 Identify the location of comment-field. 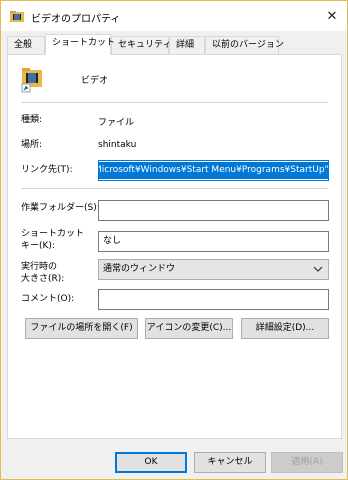
(213, 299).